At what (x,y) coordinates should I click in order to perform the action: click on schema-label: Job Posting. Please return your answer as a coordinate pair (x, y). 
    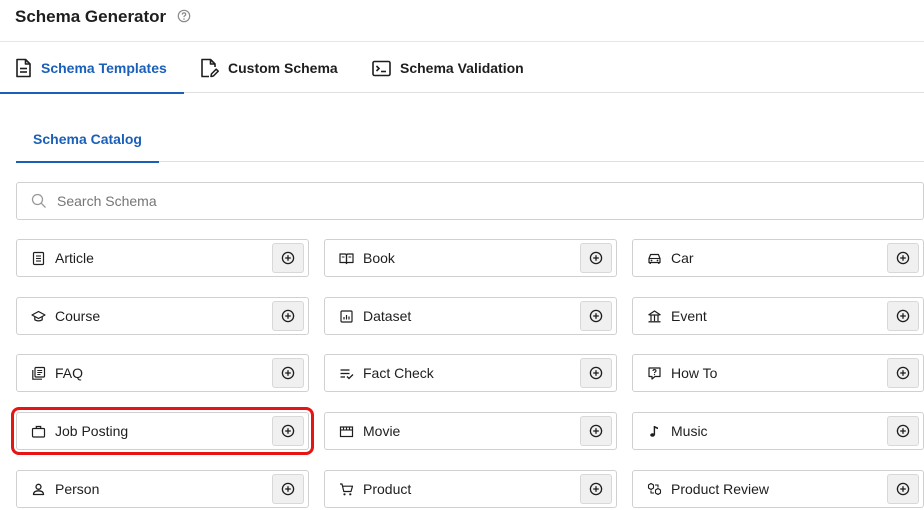
    Looking at the image, I should click on (92, 431).